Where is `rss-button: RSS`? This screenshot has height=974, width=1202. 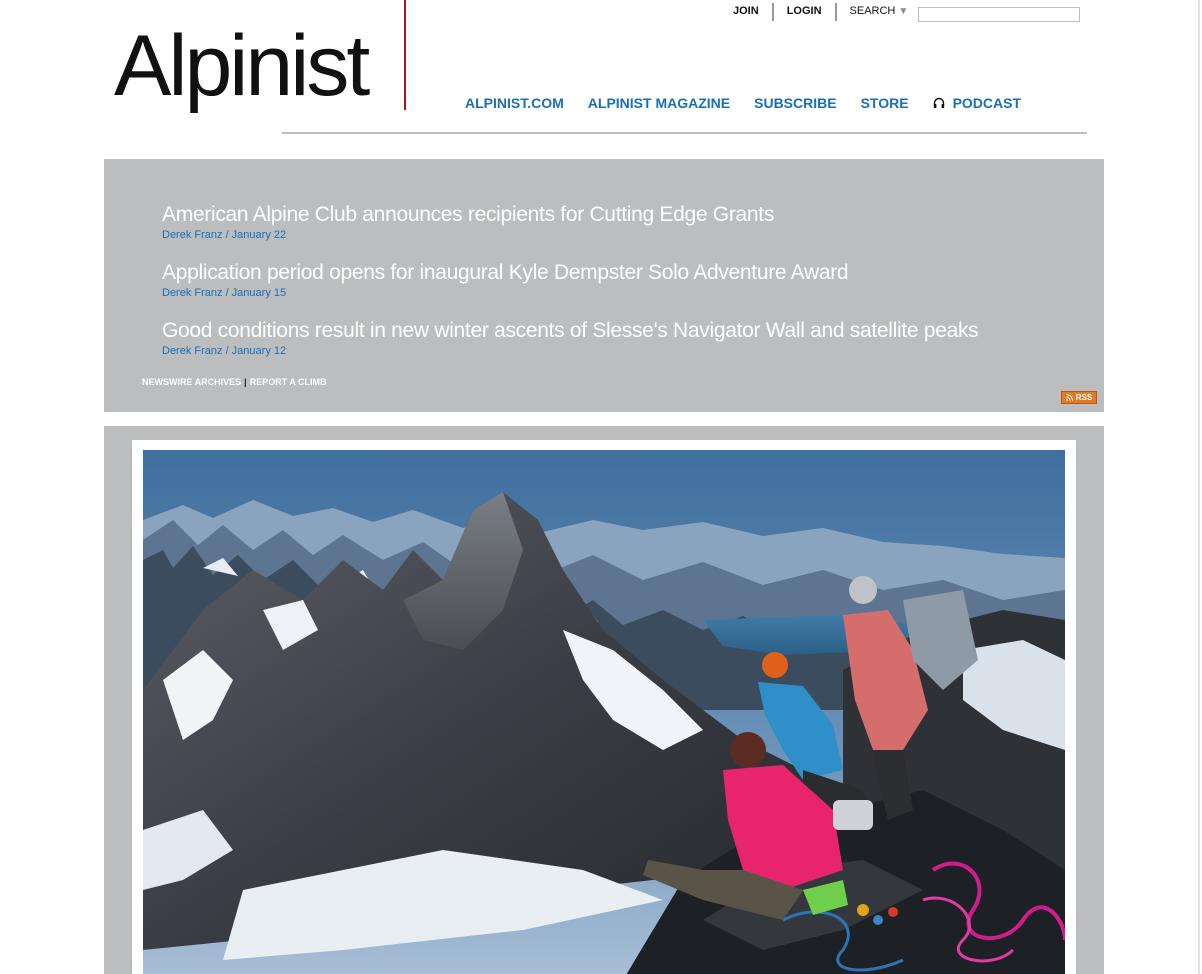 rss-button: RSS is located at coordinates (1079, 397).